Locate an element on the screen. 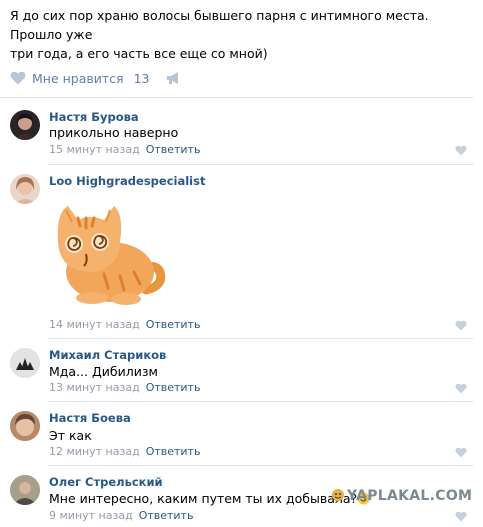  watermark: YAPLAKAL.COM is located at coordinates (401, 496).